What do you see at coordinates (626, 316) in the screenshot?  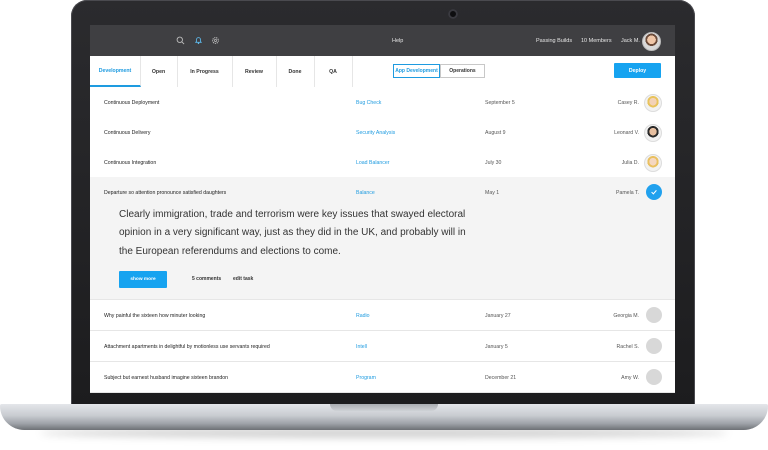 I see `task-assignee: Georgia M.` at bounding box center [626, 316].